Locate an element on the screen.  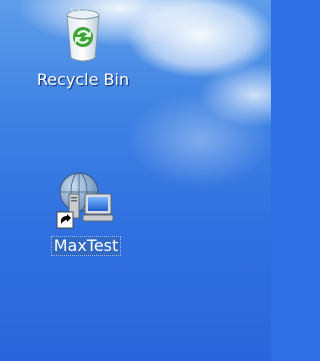
recycle-bin-label: Recycle Bin is located at coordinates (83, 79).